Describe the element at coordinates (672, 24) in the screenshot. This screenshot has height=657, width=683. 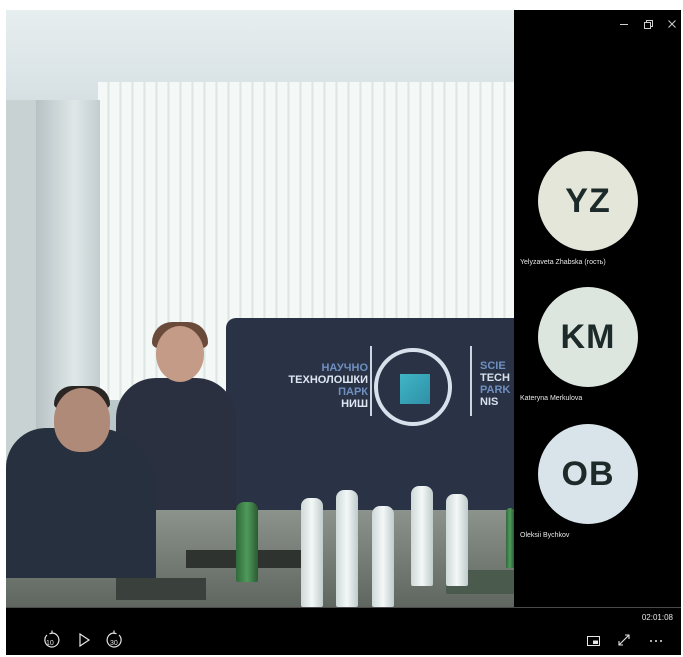
I see `close-icon` at that location.